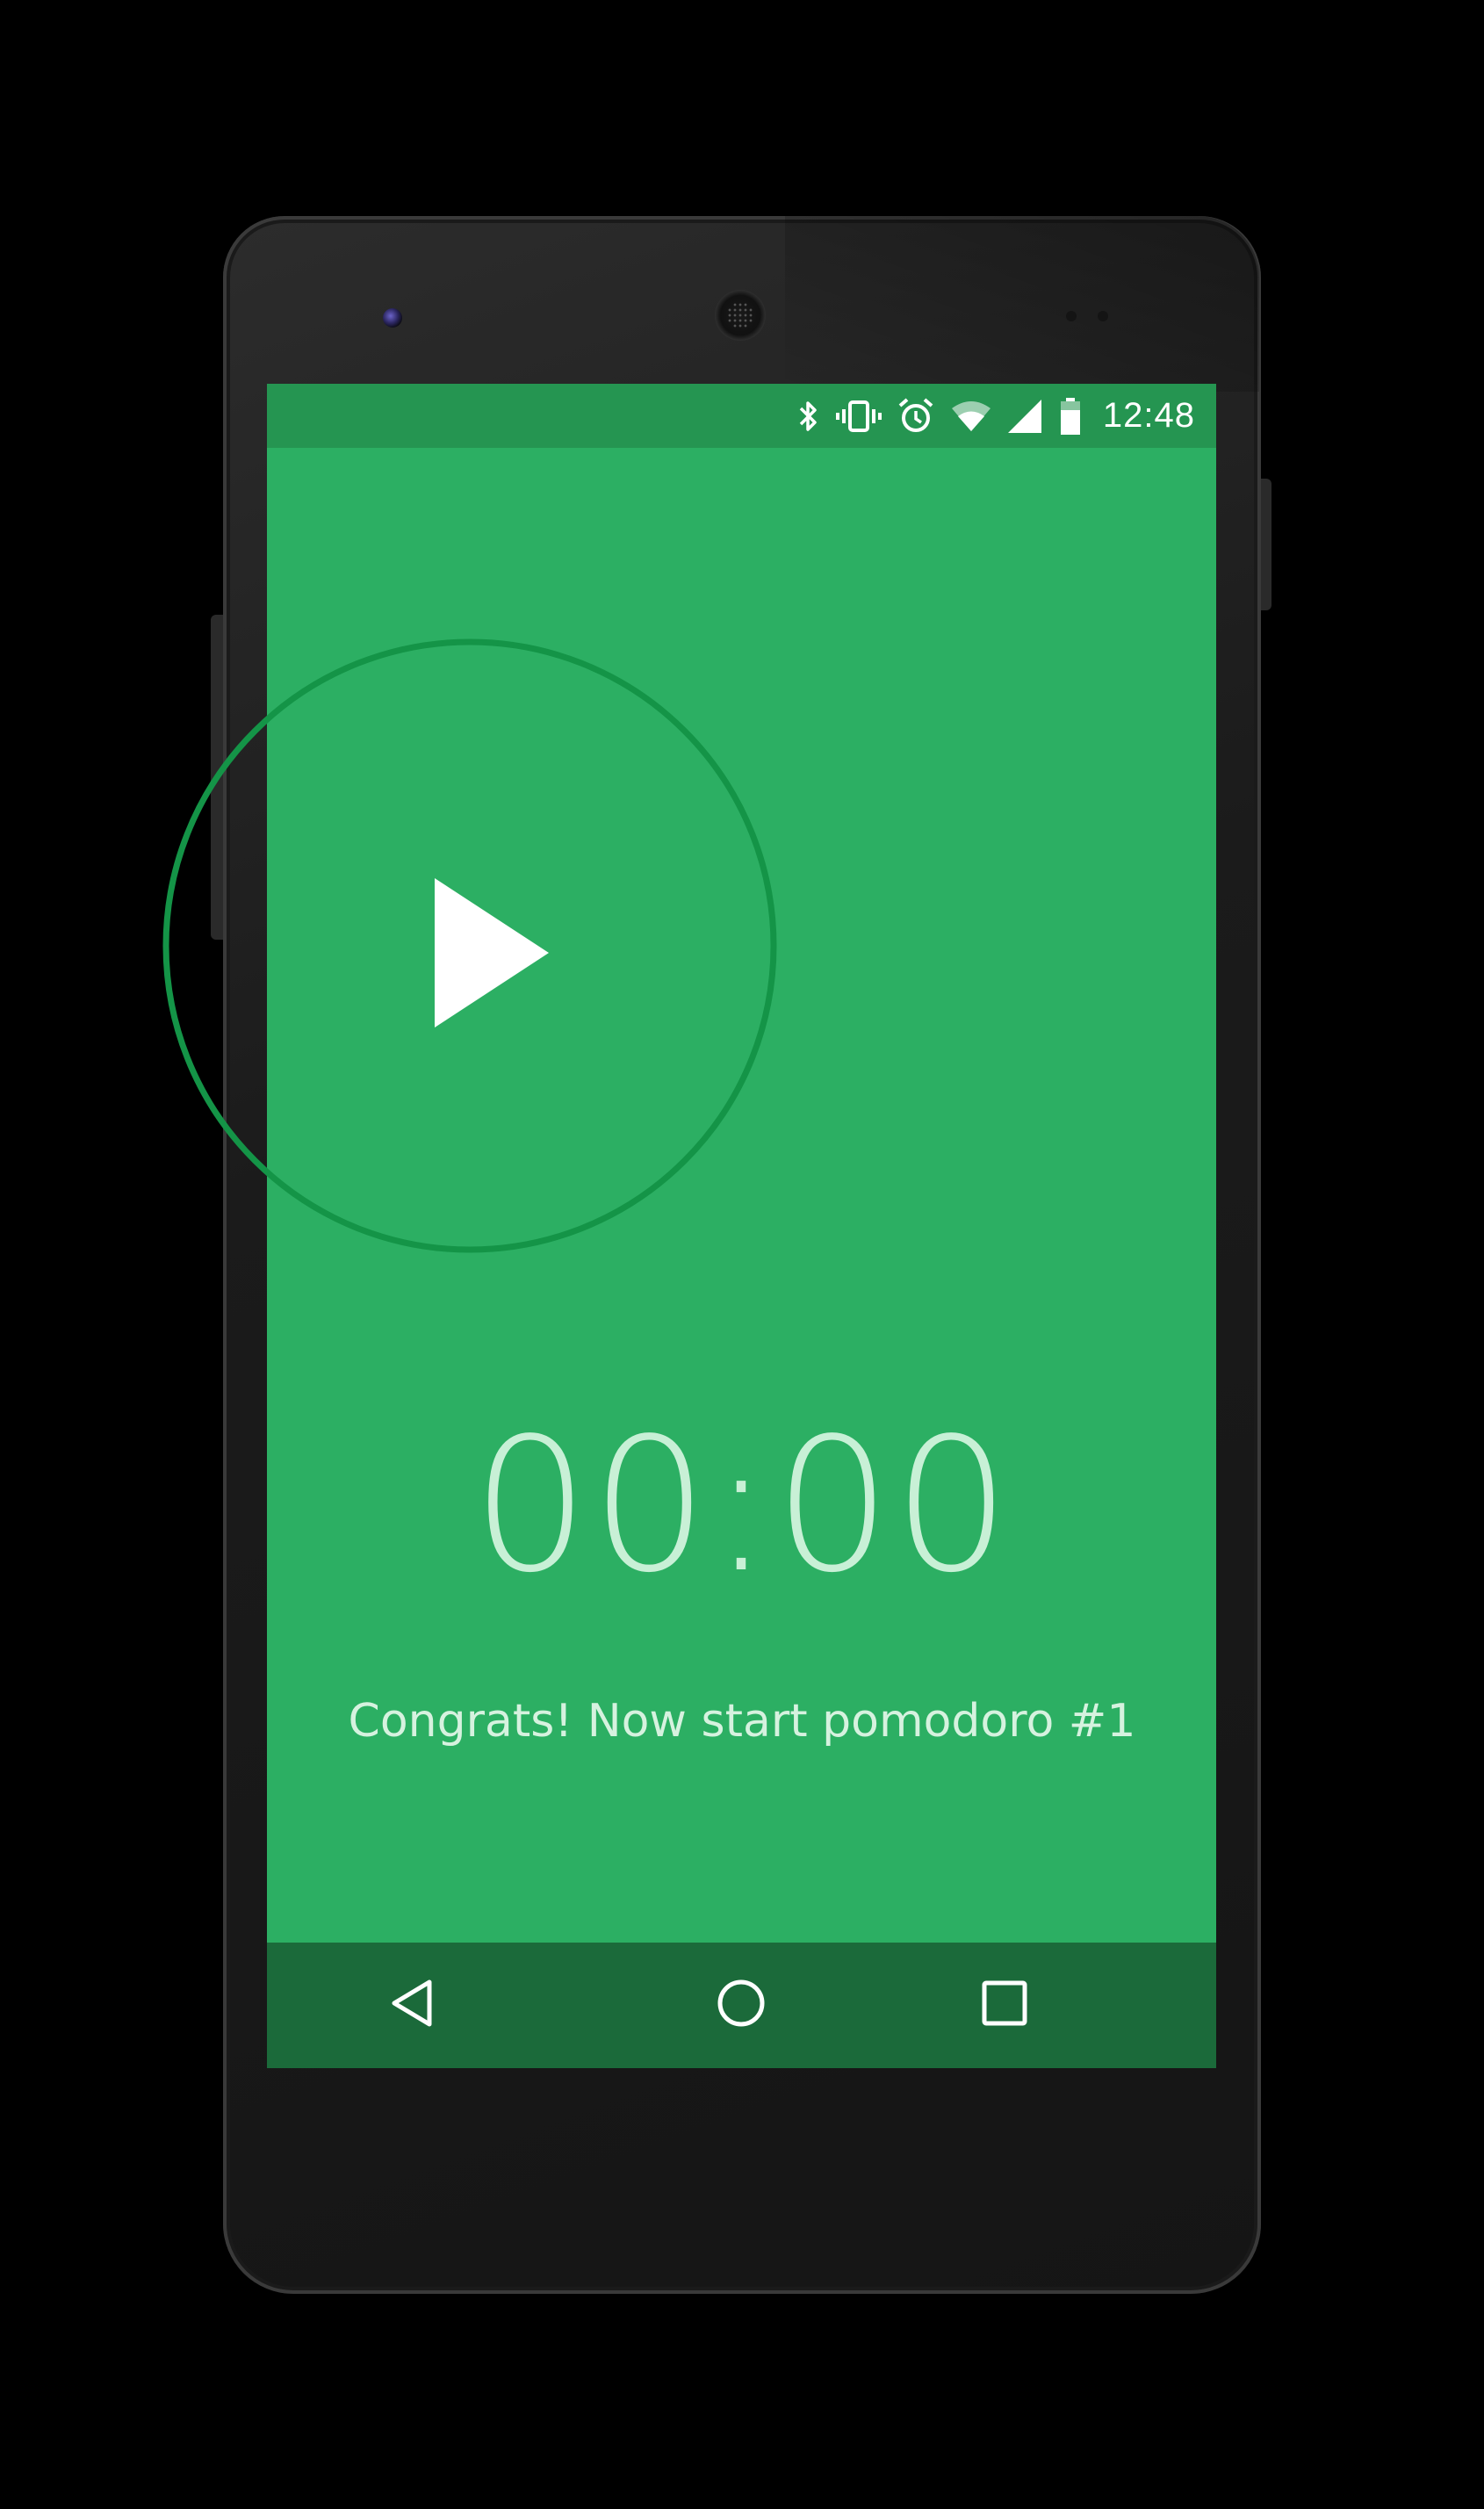  I want to click on home-button, so click(741, 2005).